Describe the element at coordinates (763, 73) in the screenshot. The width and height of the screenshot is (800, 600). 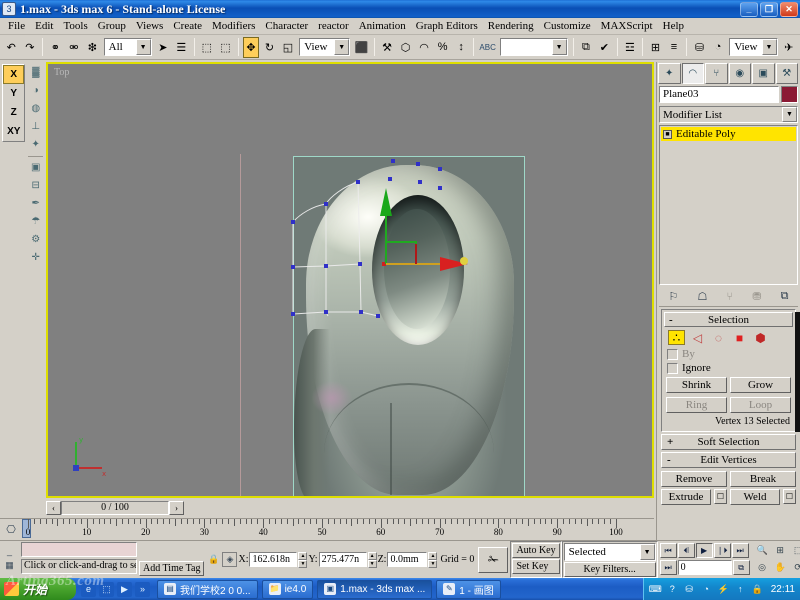
I see `display-tab: ▣` at that location.